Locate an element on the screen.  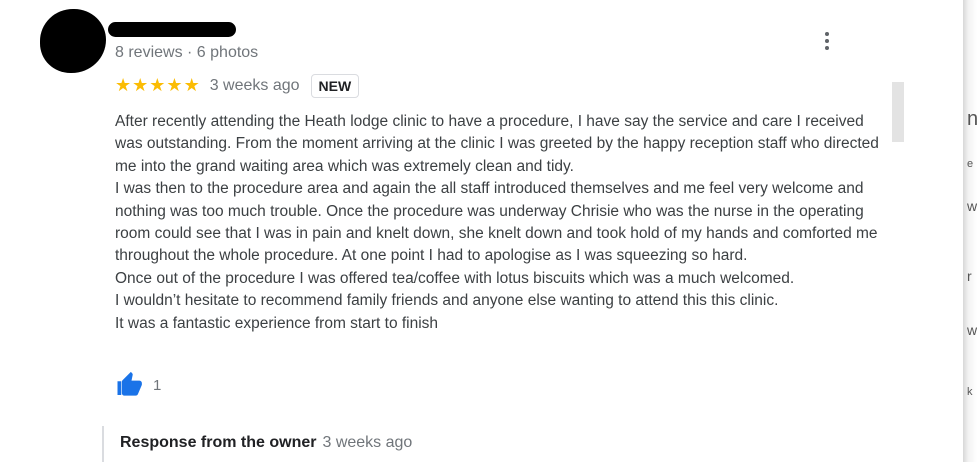
reviewer-meta: 8 reviews · 6 photos is located at coordinates (186, 53).